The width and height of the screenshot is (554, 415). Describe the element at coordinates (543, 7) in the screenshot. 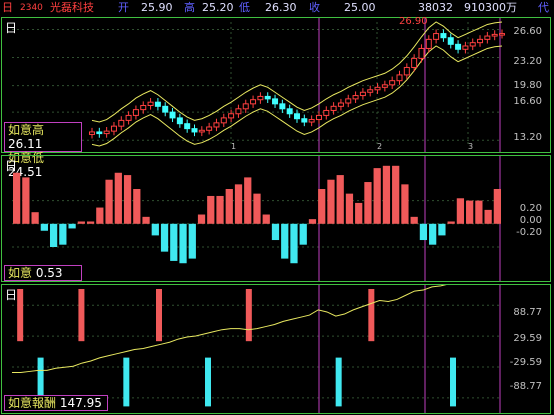

I see `extra-marker: 代` at that location.